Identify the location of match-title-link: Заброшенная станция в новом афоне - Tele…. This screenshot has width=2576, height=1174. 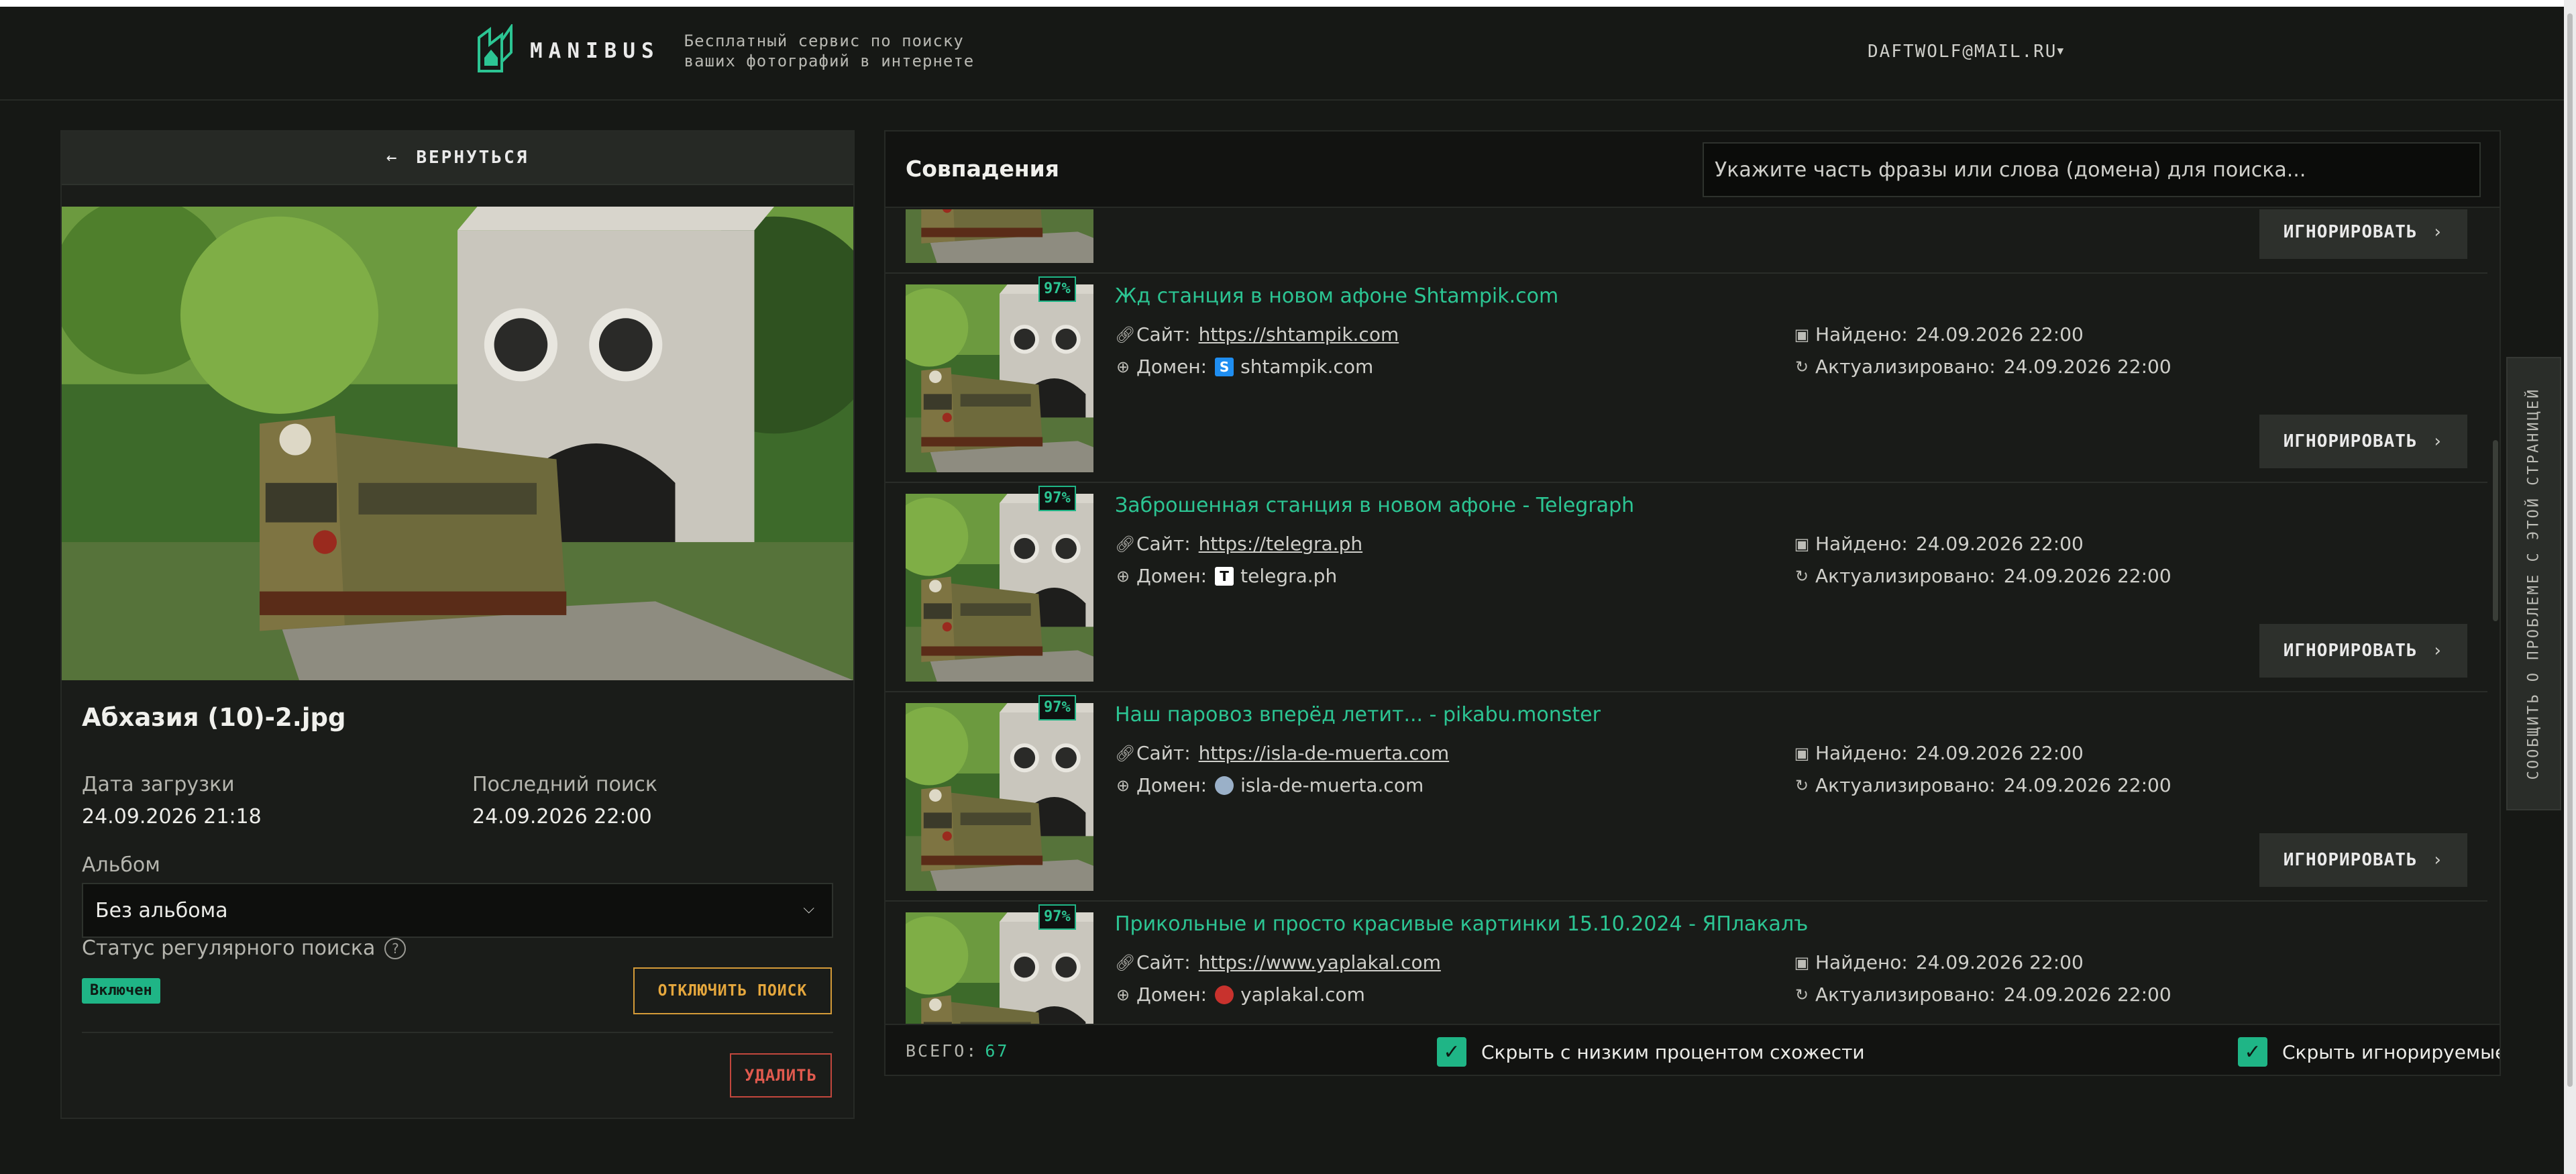
(1374, 505).